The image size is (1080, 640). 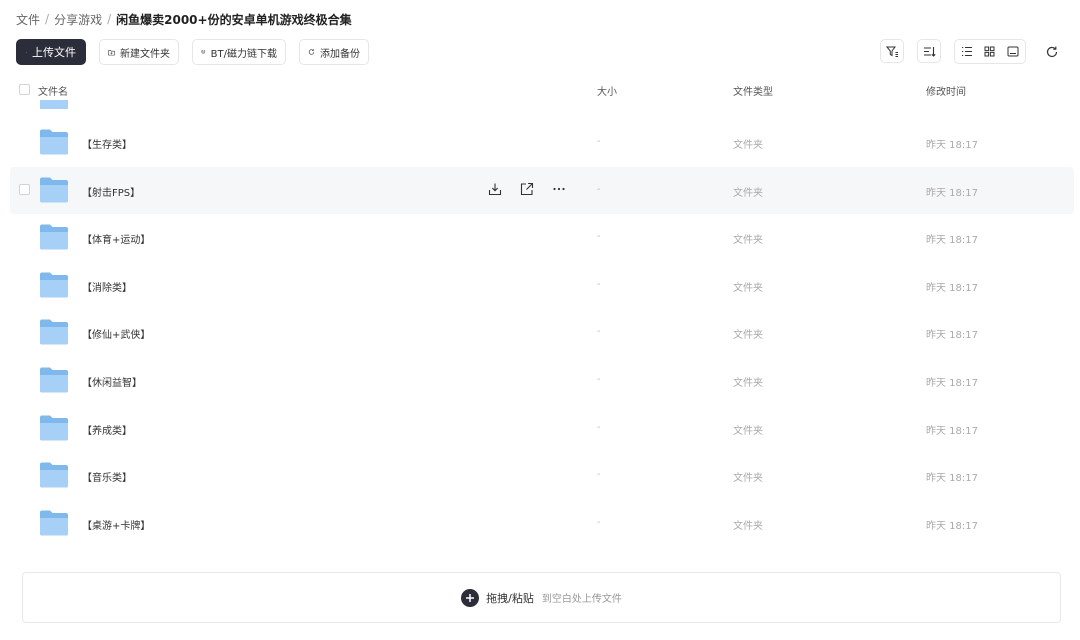 I want to click on magnet-icon, so click(x=203, y=52).